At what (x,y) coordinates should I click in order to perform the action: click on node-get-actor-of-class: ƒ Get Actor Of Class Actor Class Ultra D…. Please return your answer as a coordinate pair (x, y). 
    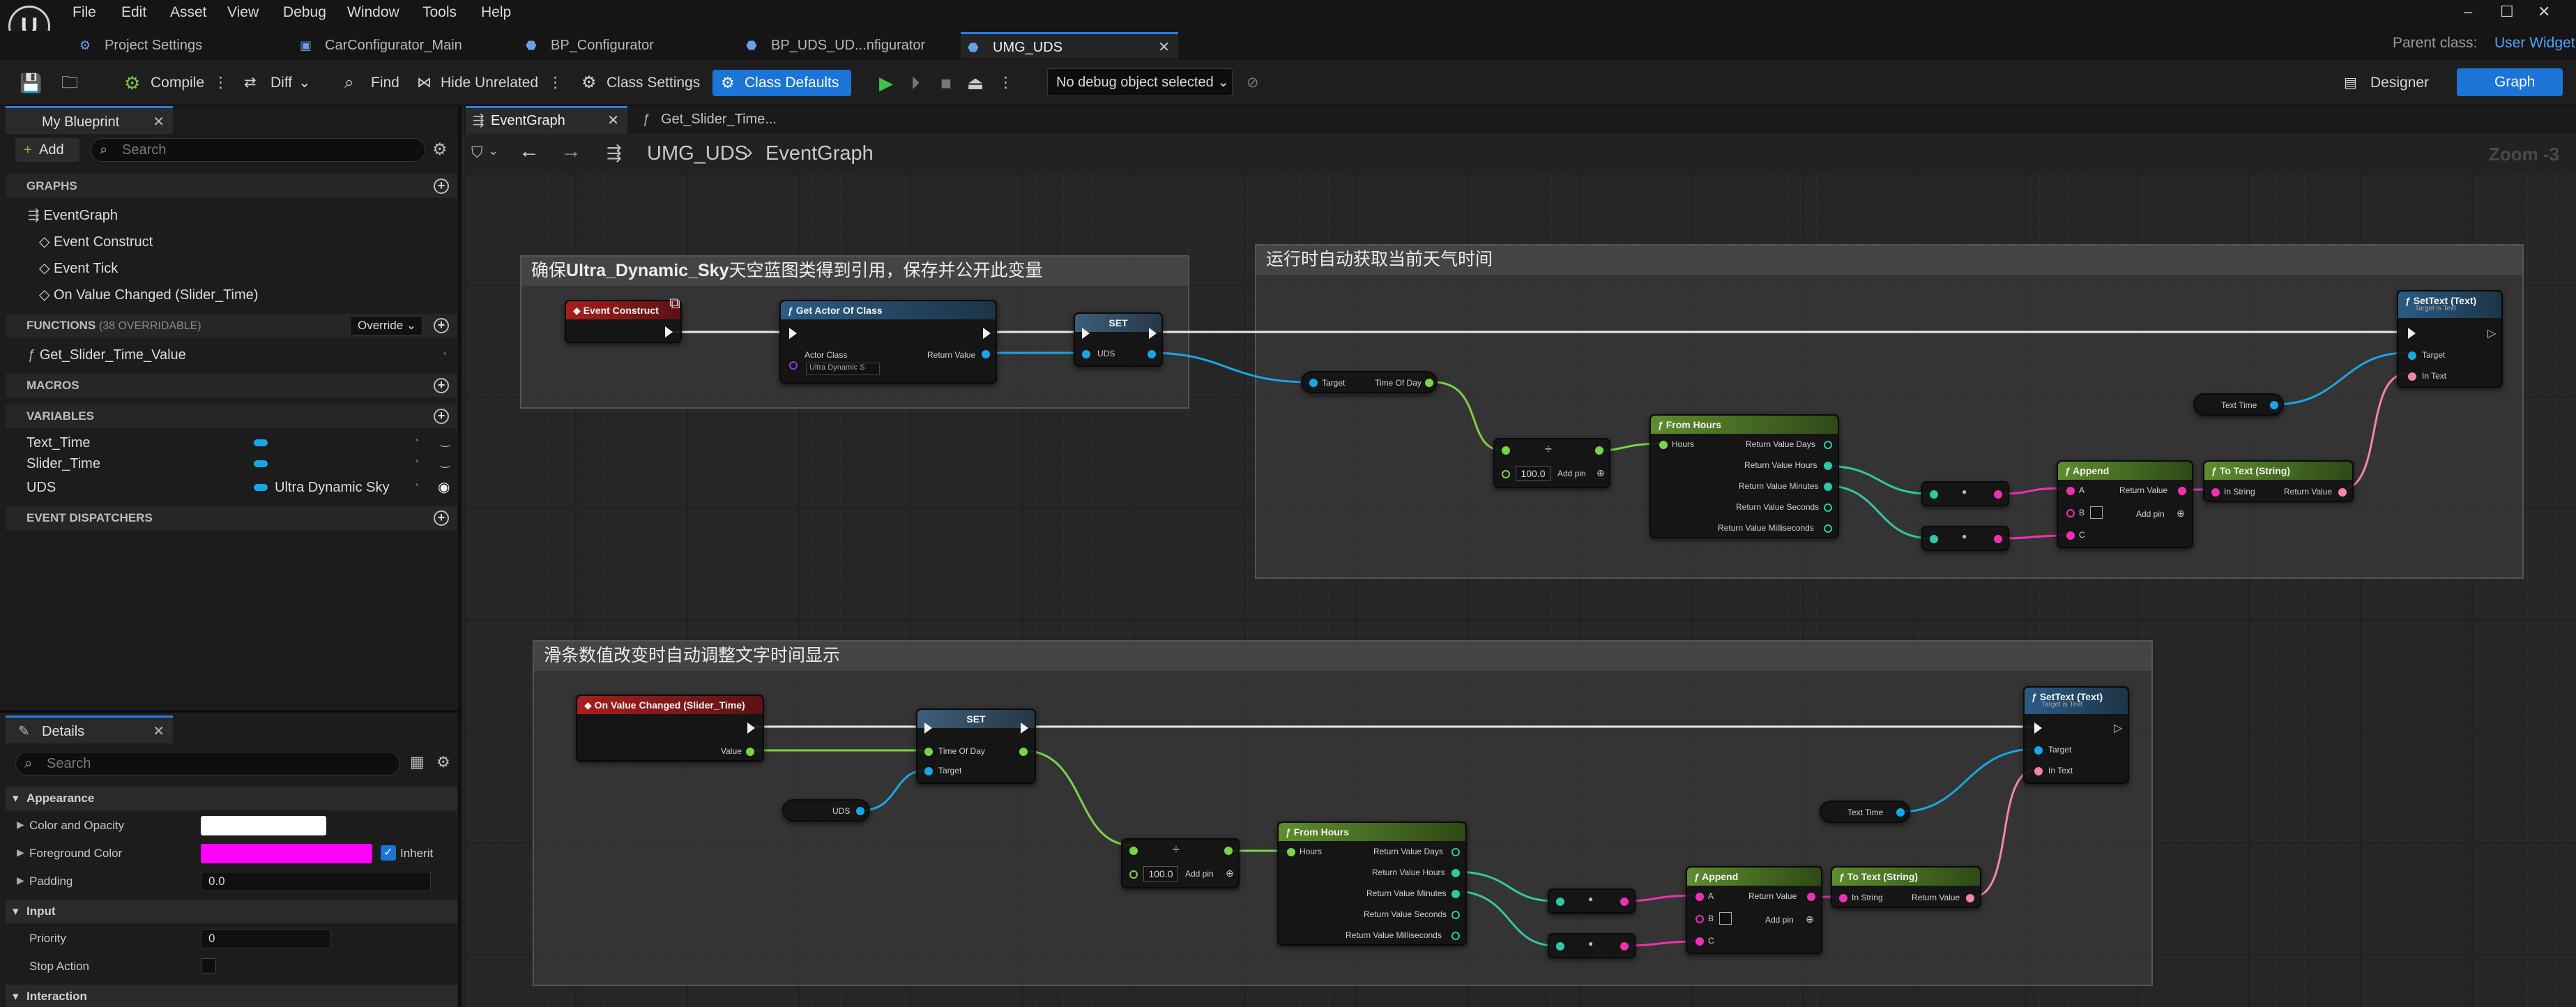
    Looking at the image, I should click on (888, 342).